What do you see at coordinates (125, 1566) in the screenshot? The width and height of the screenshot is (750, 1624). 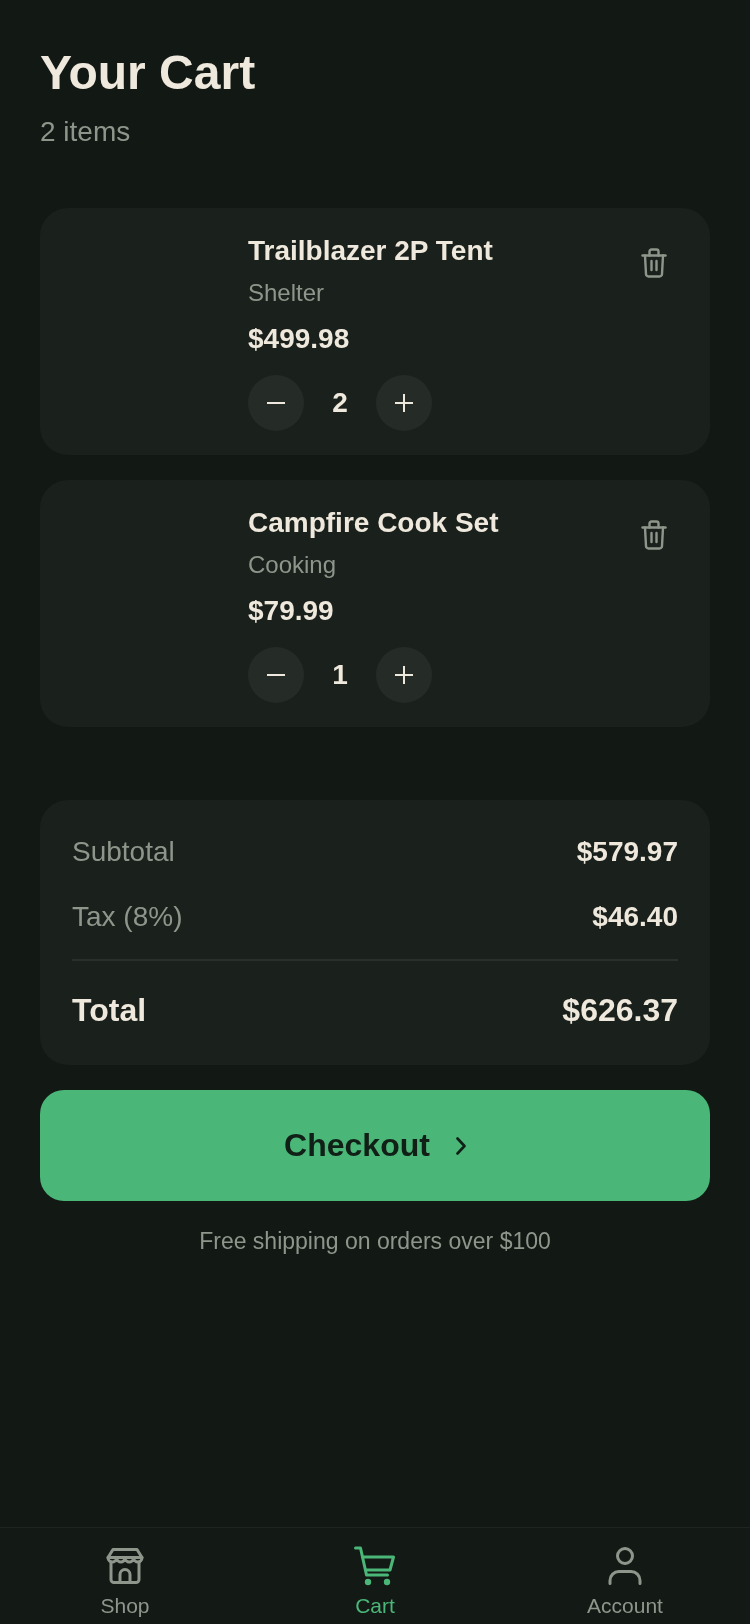 I see `shop-icon` at bounding box center [125, 1566].